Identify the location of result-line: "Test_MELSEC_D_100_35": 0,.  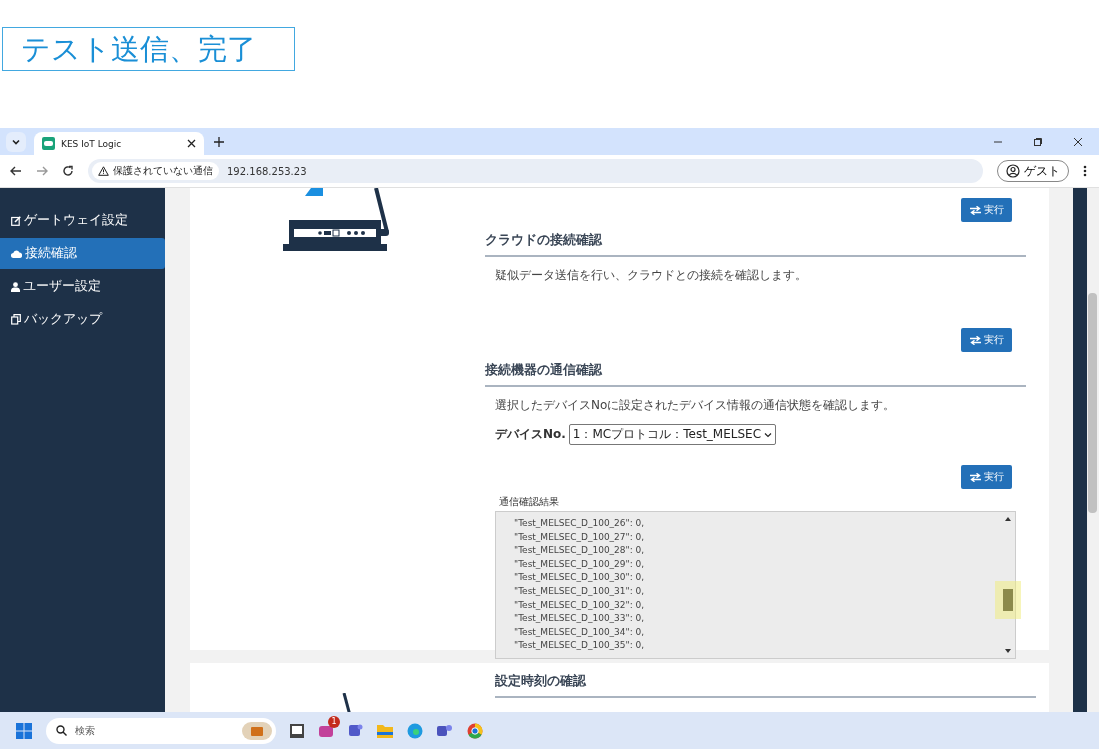
(580, 646).